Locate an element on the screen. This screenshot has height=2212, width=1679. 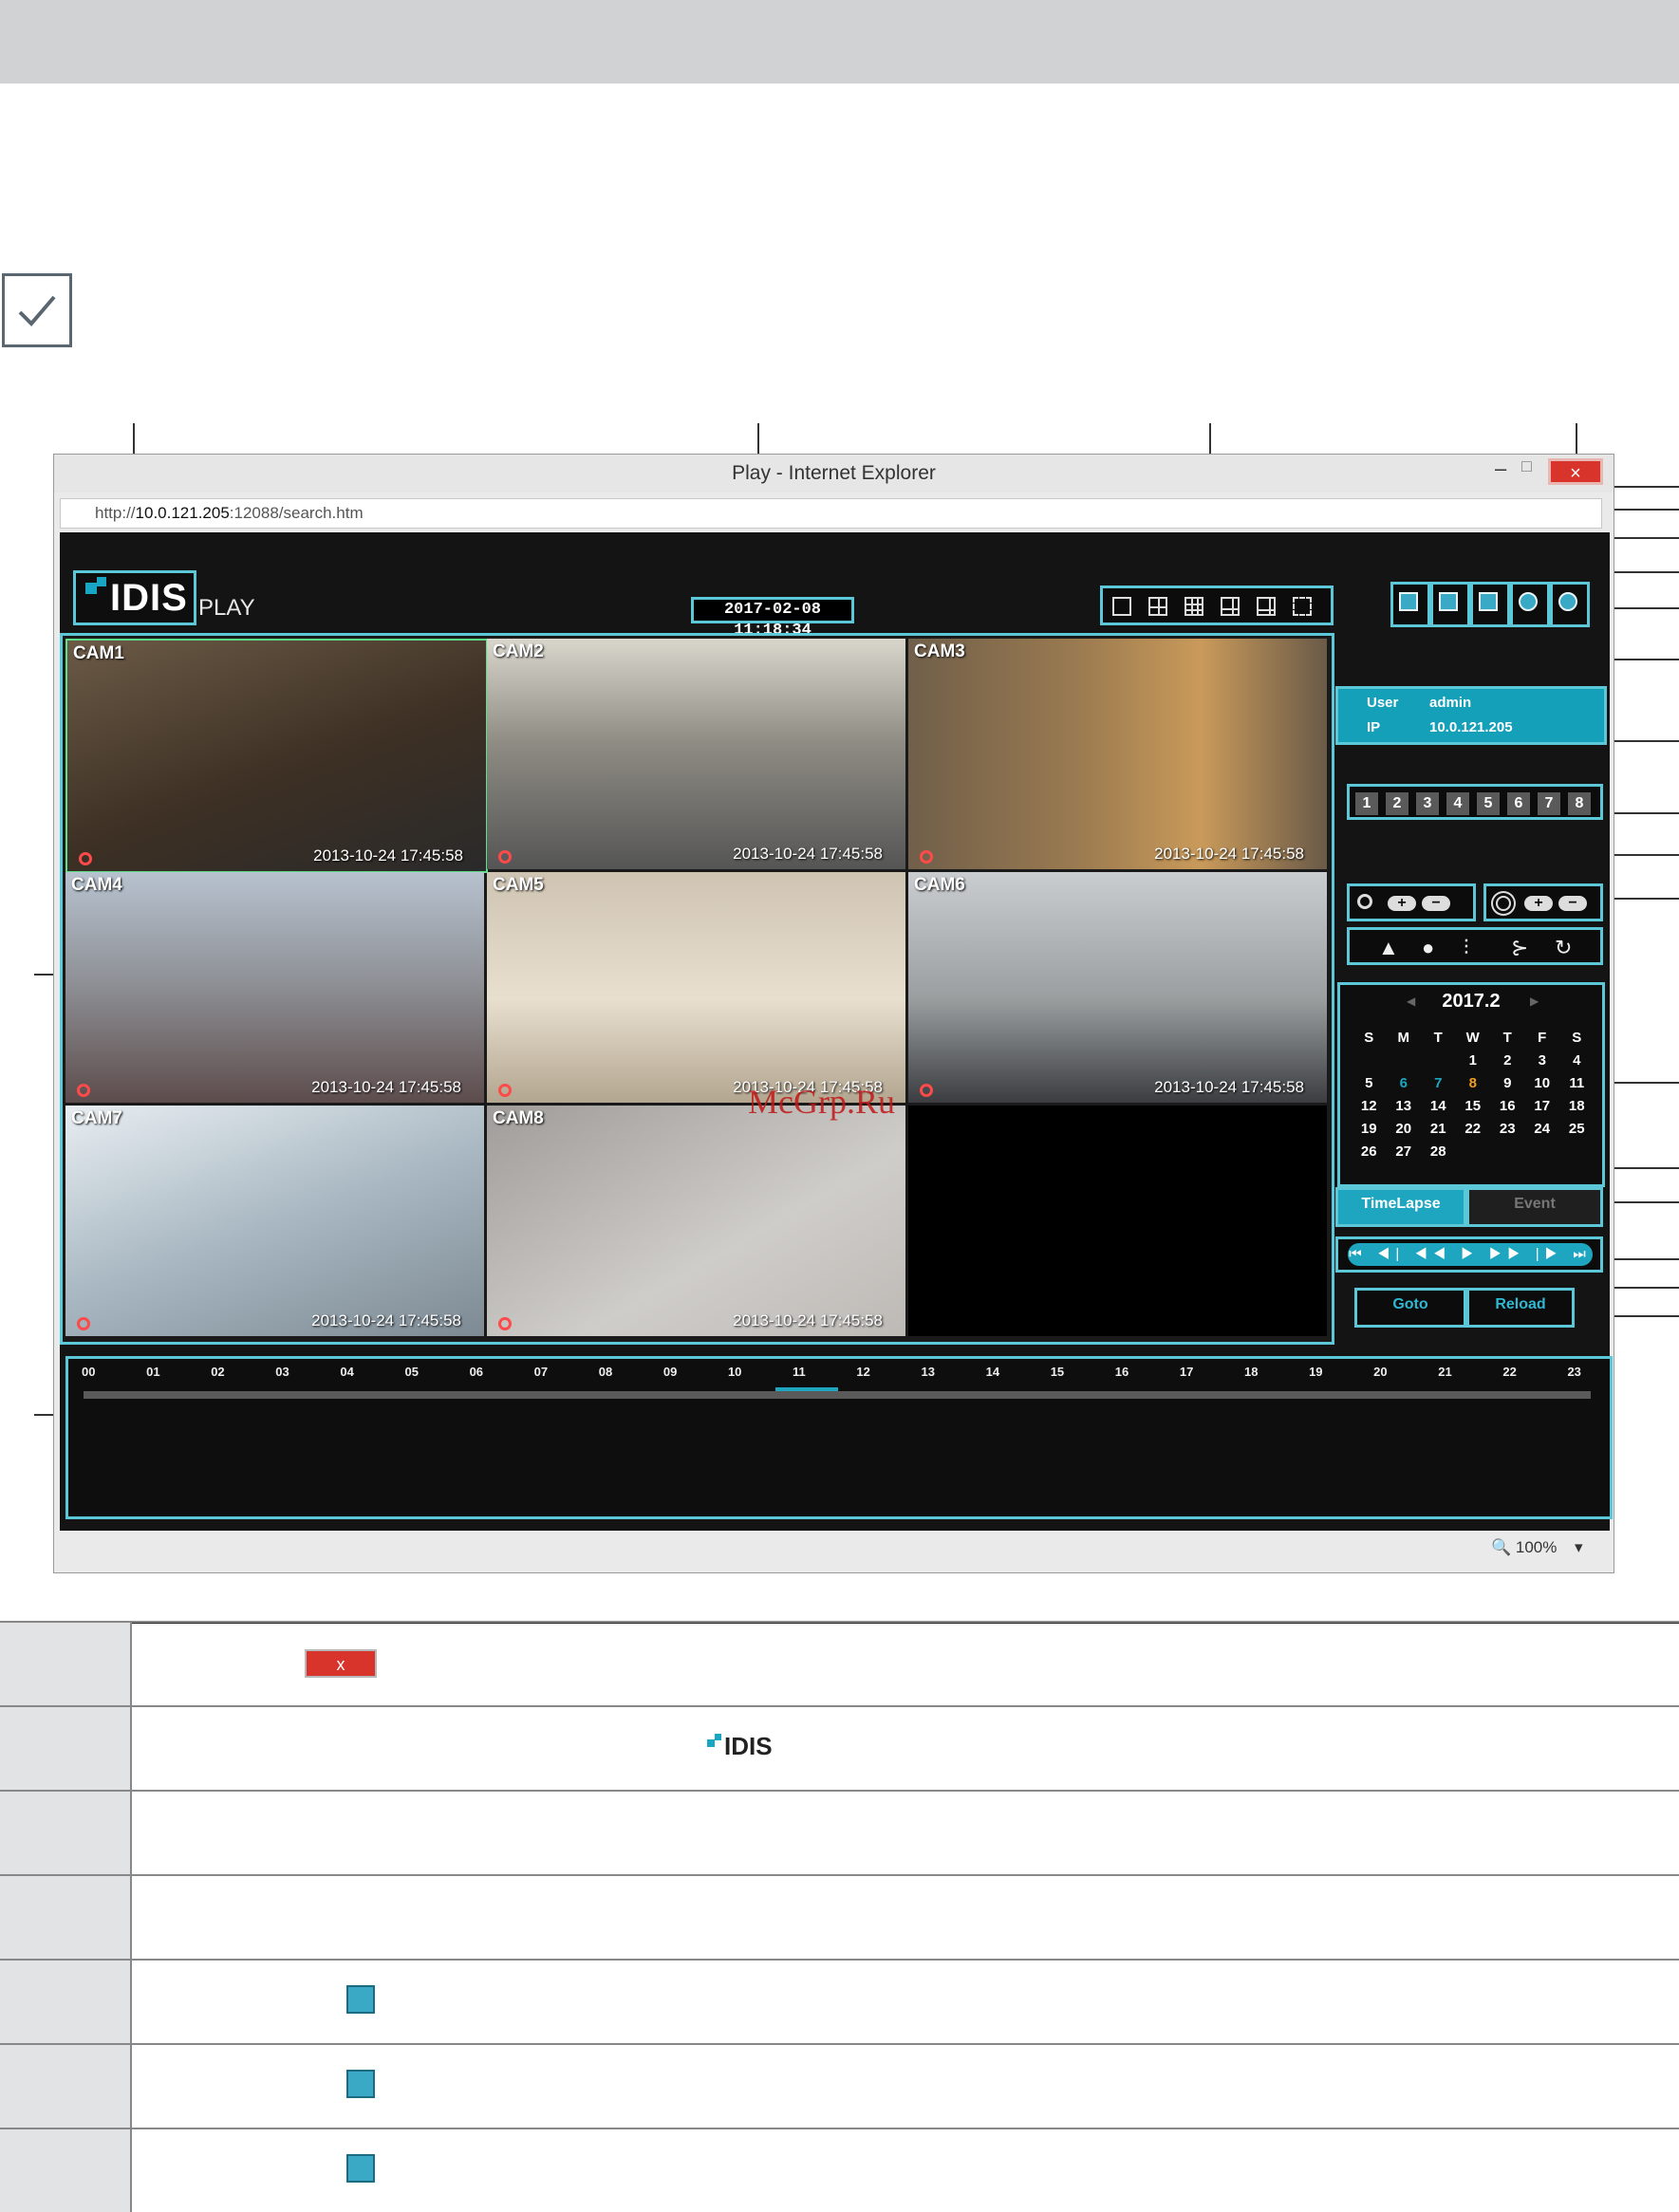
calendar-day: 19 is located at coordinates (1369, 1129).